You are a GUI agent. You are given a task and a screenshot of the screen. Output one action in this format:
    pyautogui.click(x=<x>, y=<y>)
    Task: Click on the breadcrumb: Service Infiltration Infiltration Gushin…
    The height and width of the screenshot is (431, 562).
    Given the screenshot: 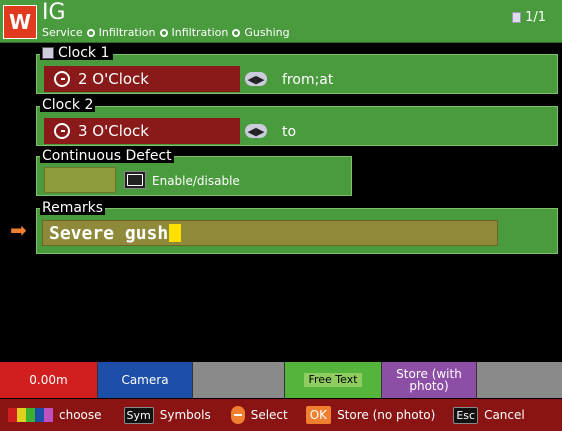 What is the action you would take?
    pyautogui.click(x=166, y=32)
    